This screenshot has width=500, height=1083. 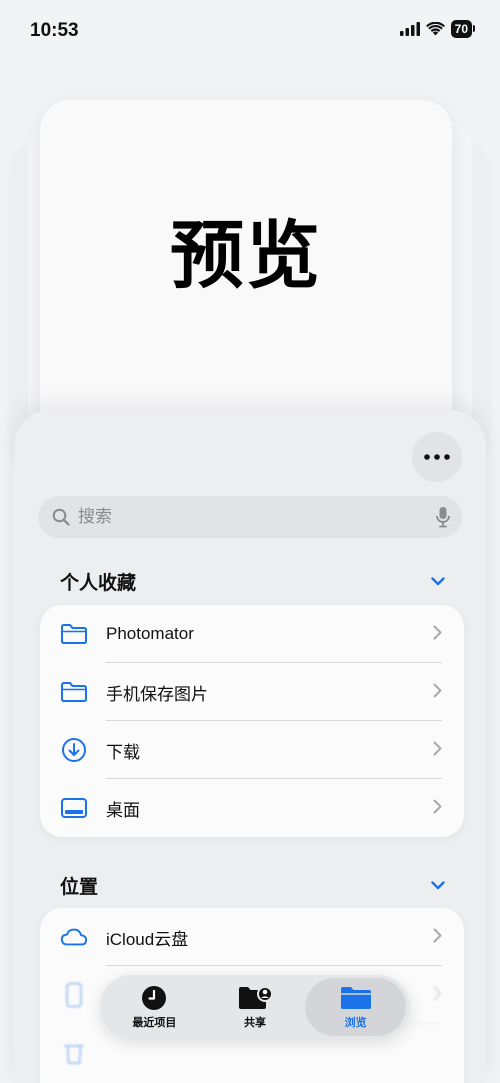 What do you see at coordinates (154, 997) in the screenshot?
I see `clock-icon` at bounding box center [154, 997].